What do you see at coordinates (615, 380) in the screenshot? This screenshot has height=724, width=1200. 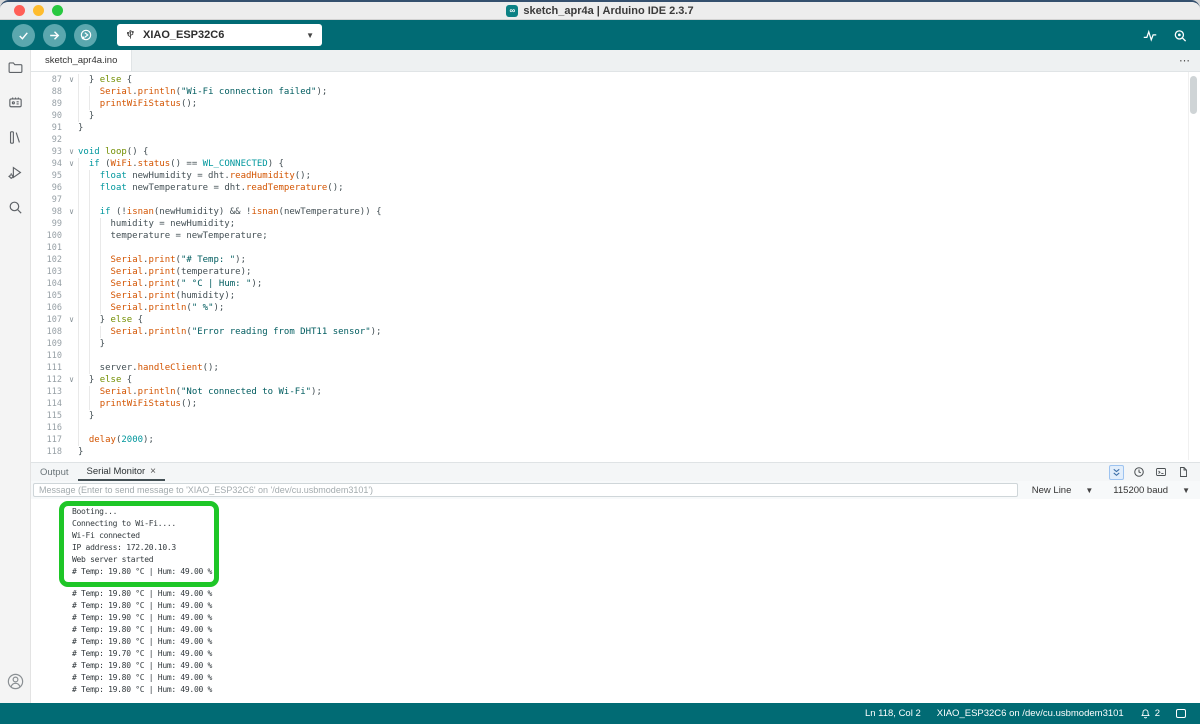 I see `code-line: 112 ∨ } else {` at bounding box center [615, 380].